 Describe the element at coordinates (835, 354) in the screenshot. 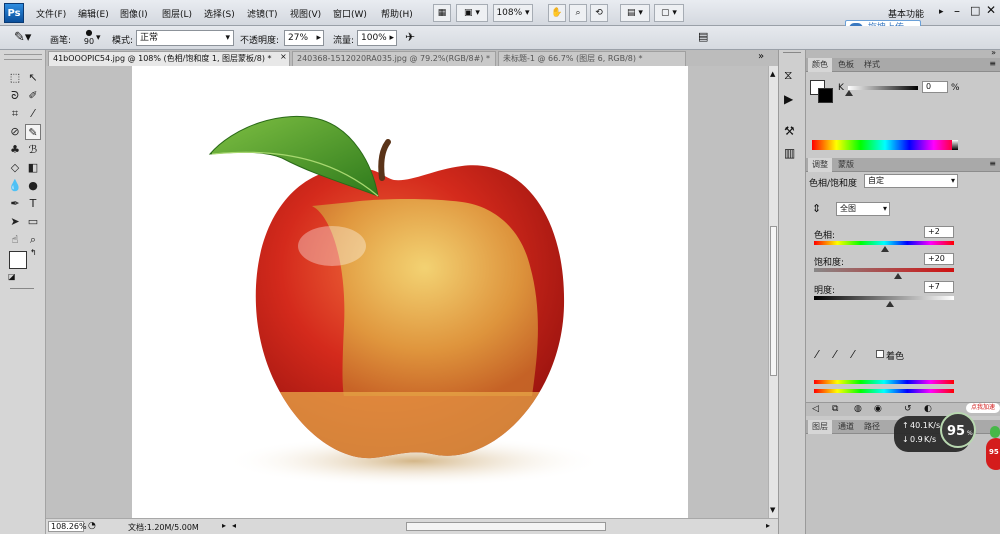

I see `eyedropper-plus-icon: ⁄` at that location.